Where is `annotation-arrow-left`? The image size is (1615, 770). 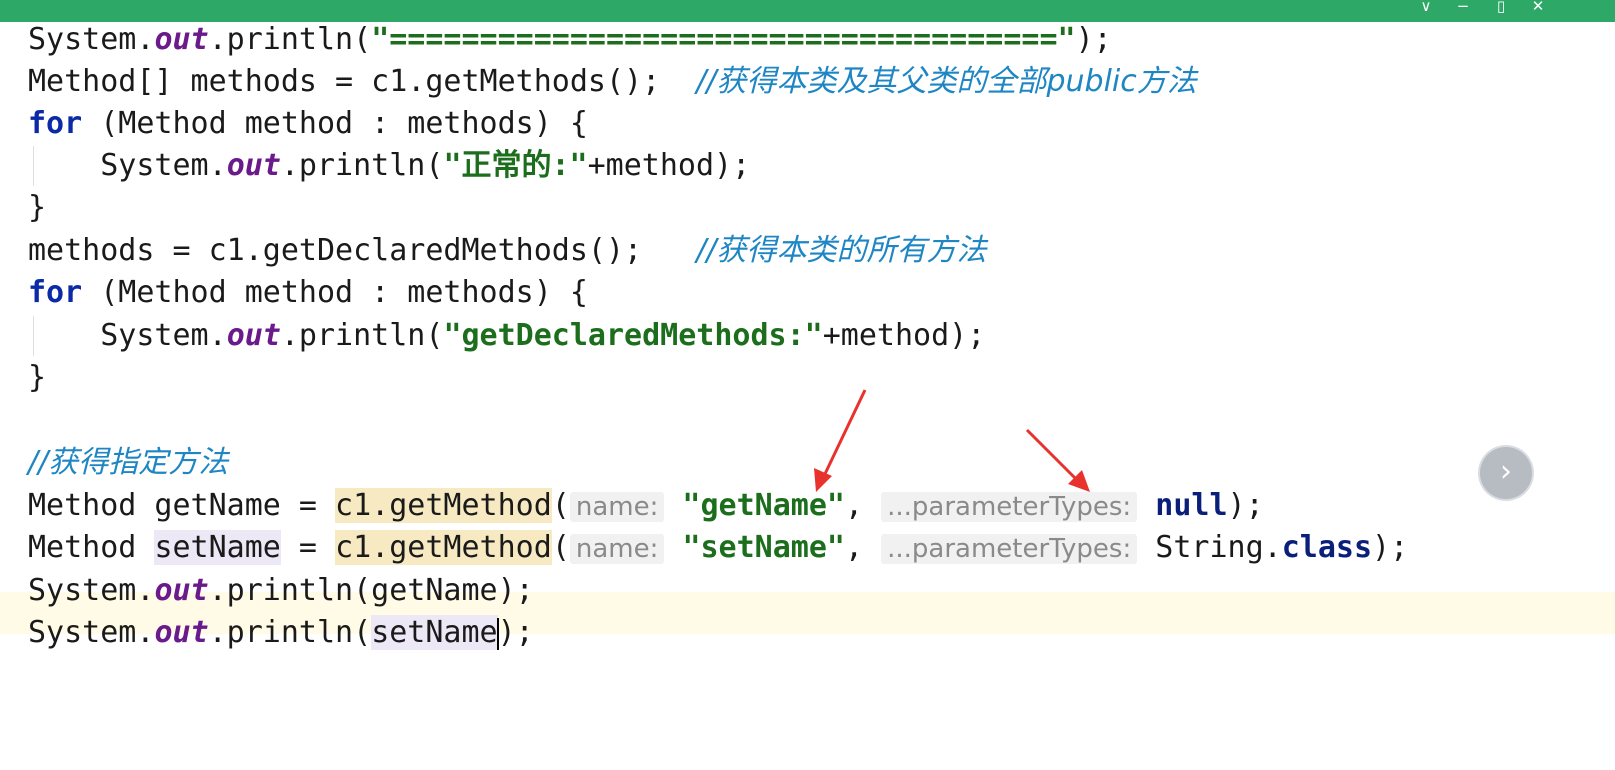 annotation-arrow-left is located at coordinates (840, 440).